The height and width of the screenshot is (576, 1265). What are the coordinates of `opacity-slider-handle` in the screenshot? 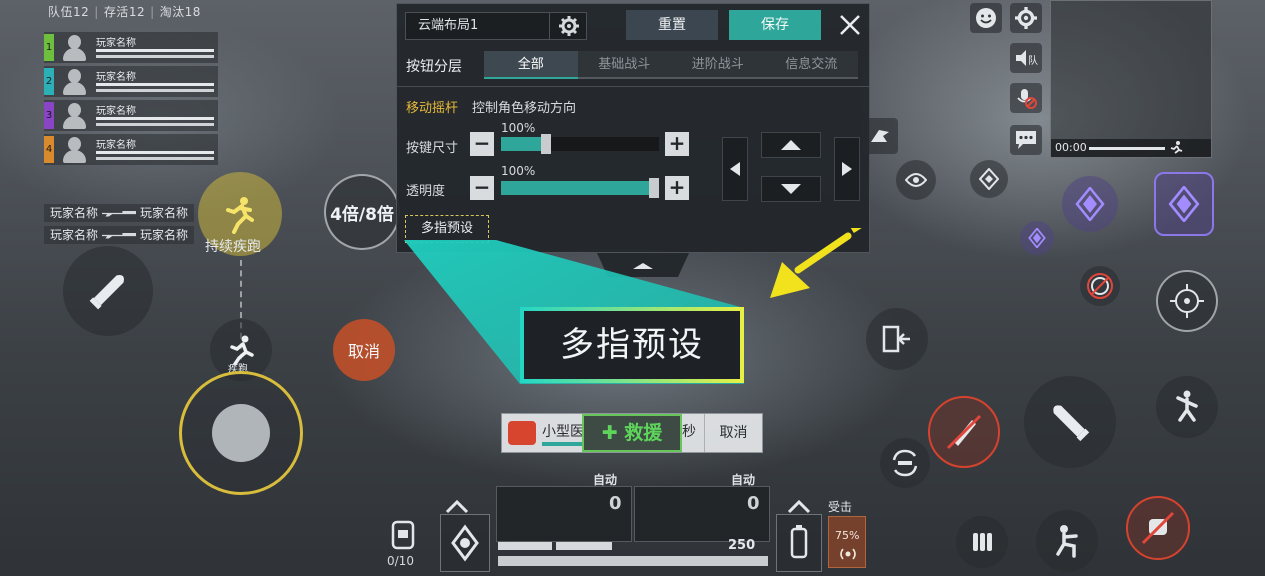 It's located at (654, 188).